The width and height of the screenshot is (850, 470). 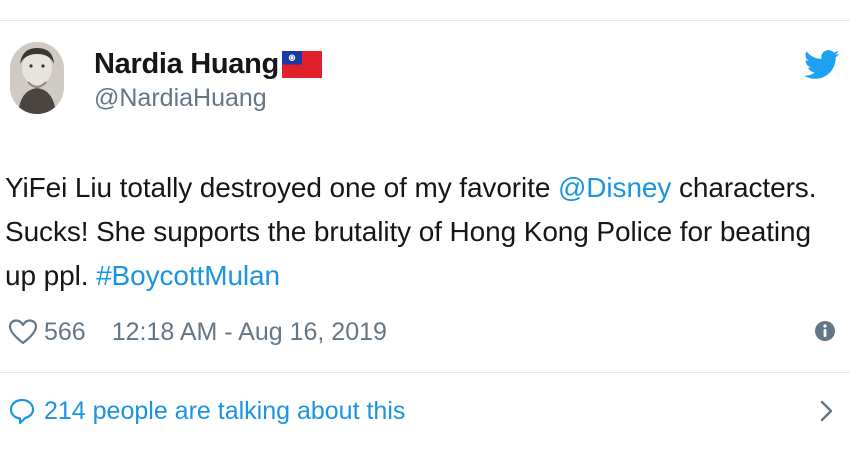 What do you see at coordinates (825, 331) in the screenshot?
I see `info-icon` at bounding box center [825, 331].